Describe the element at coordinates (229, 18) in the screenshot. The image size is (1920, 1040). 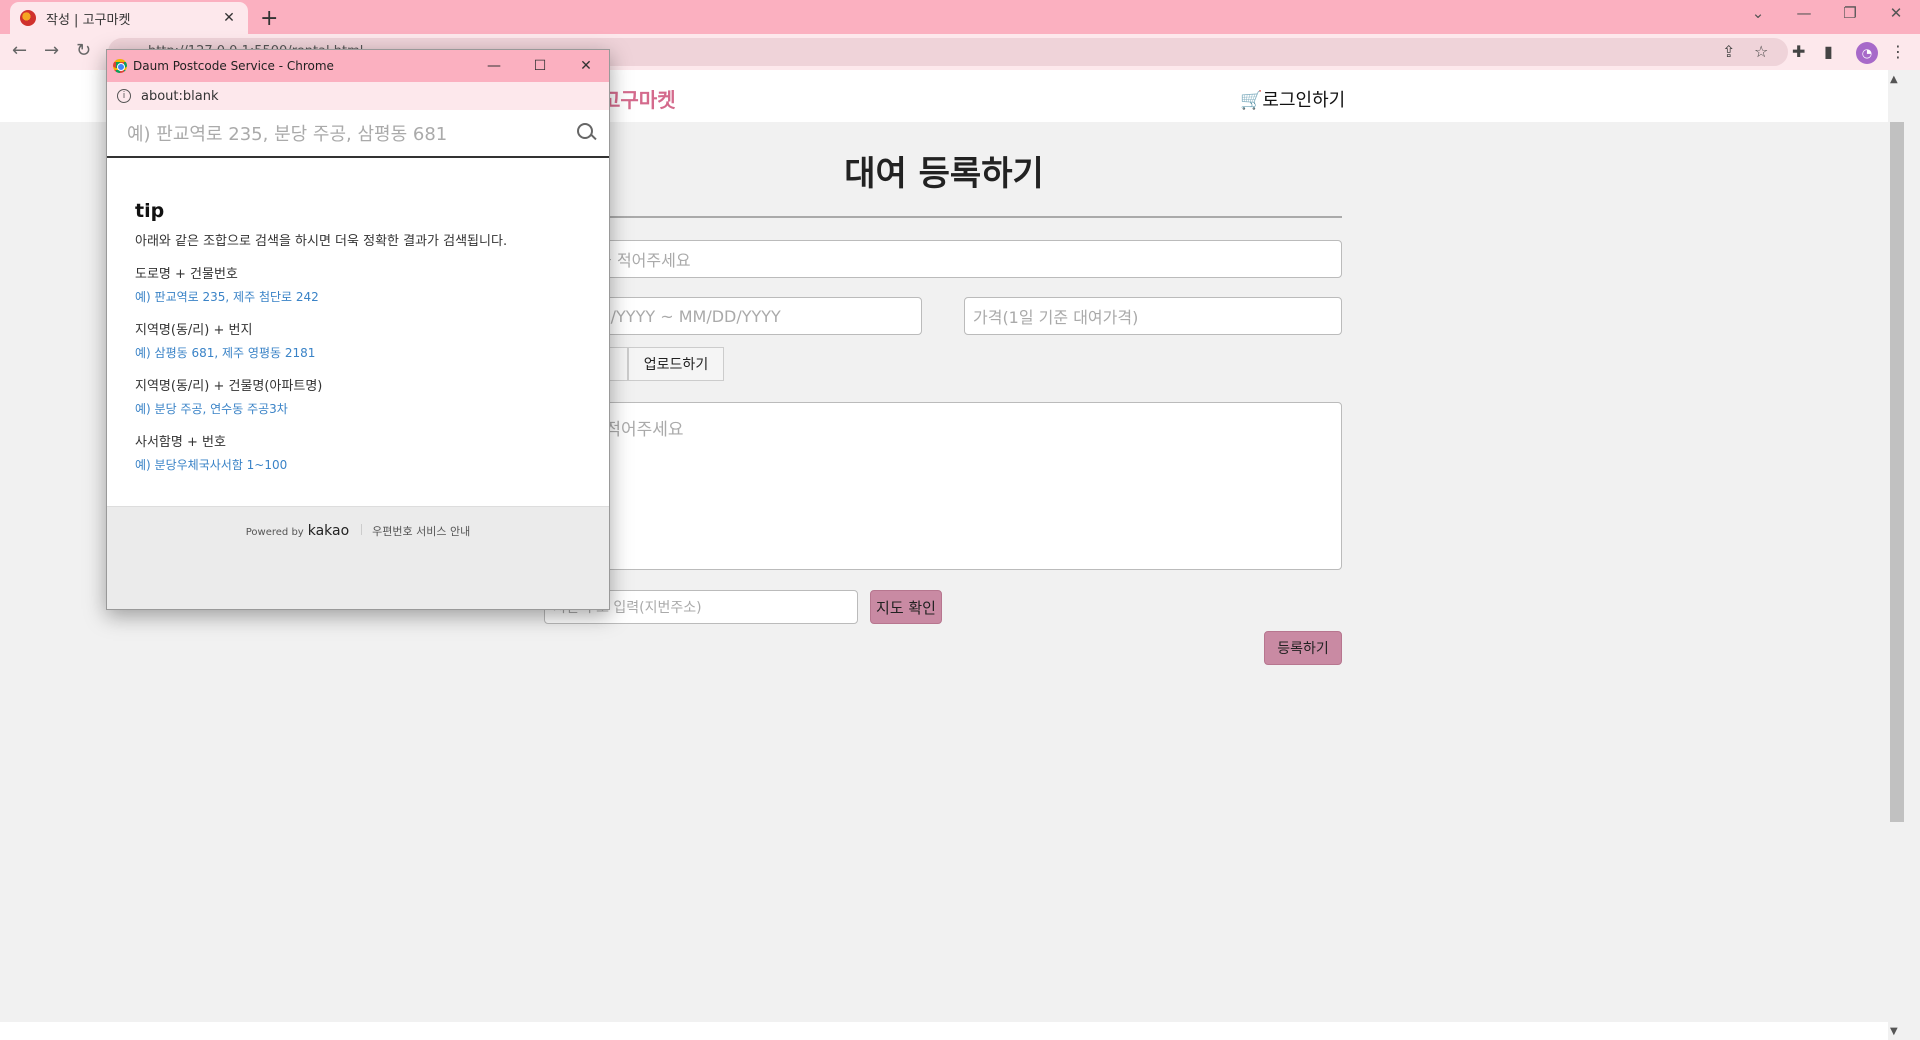
I see `tab-close-icon: ✕` at that location.